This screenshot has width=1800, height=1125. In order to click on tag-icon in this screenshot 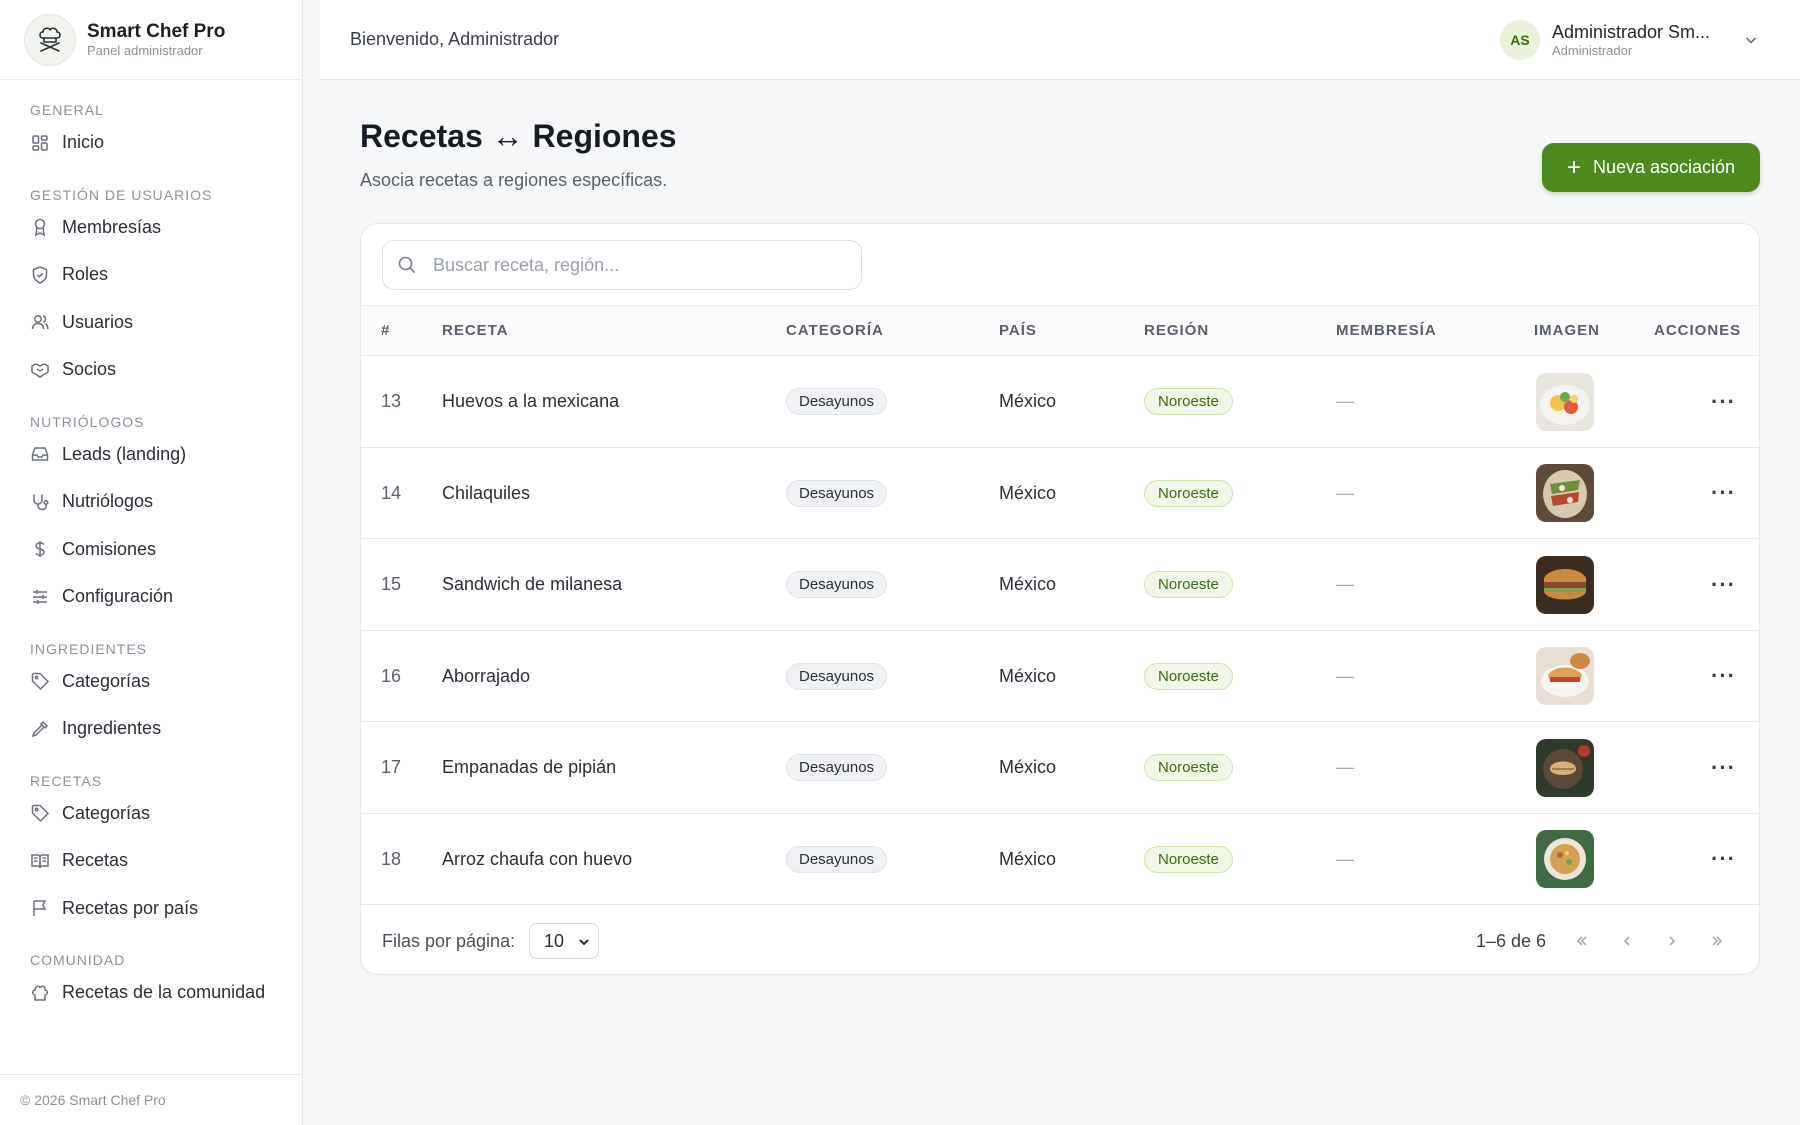, I will do `click(40, 814)`.